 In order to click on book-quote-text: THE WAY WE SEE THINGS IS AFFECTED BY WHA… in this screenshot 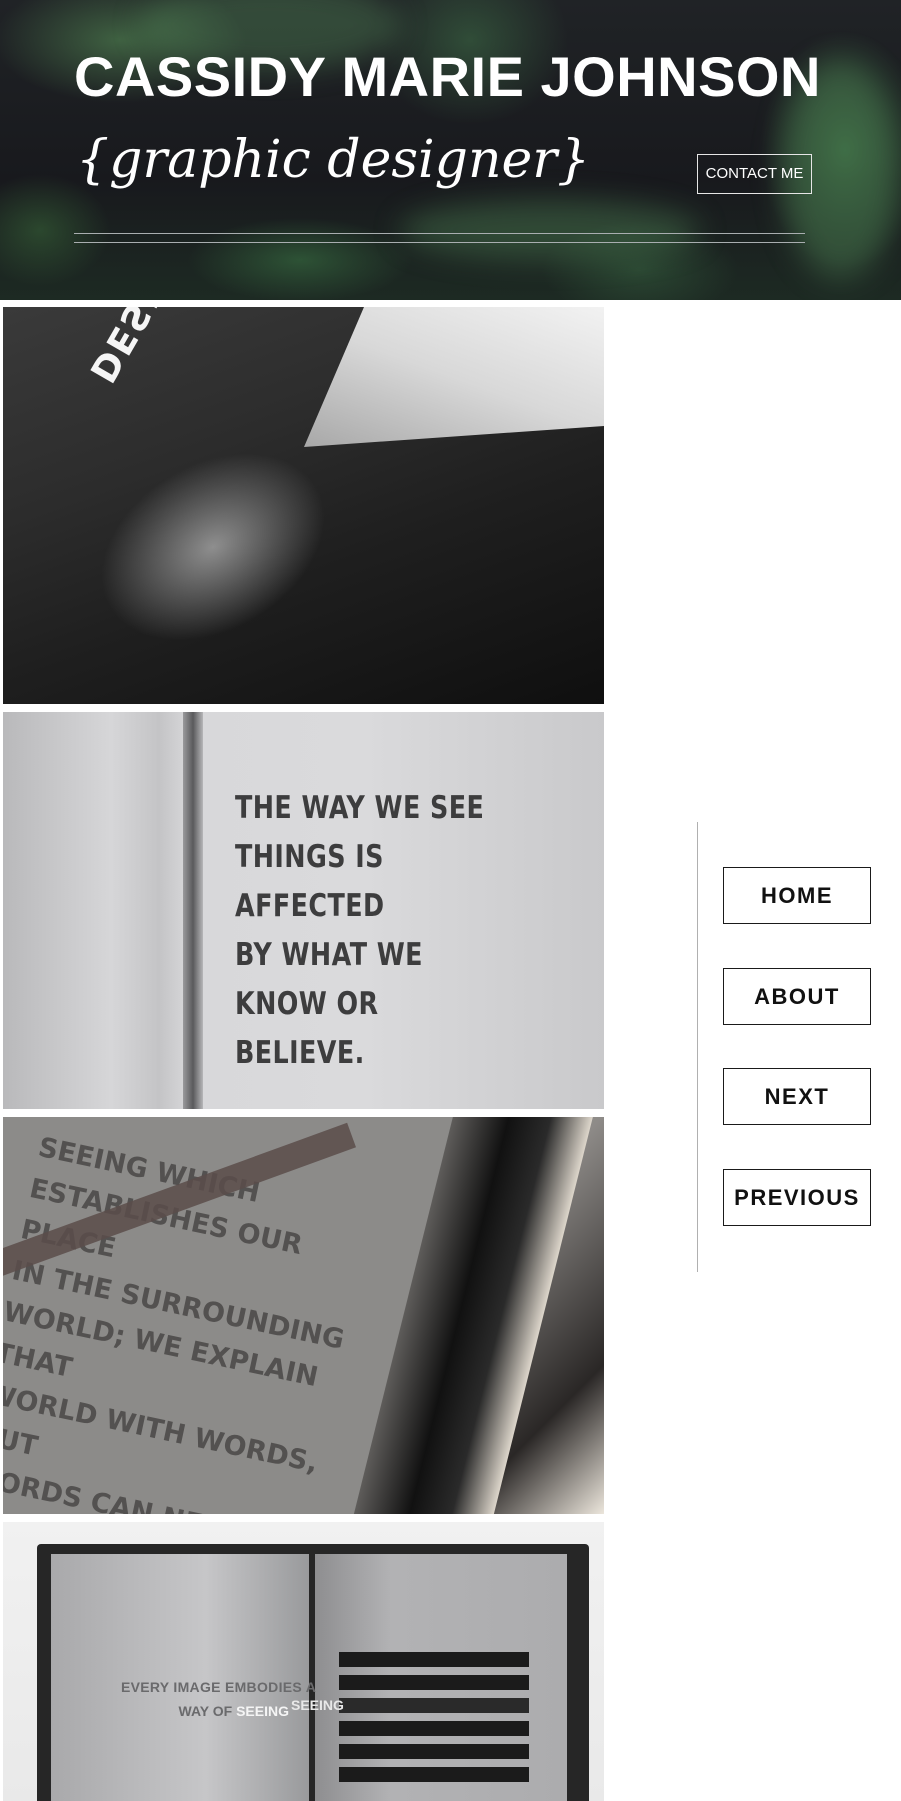, I will do `click(360, 930)`.